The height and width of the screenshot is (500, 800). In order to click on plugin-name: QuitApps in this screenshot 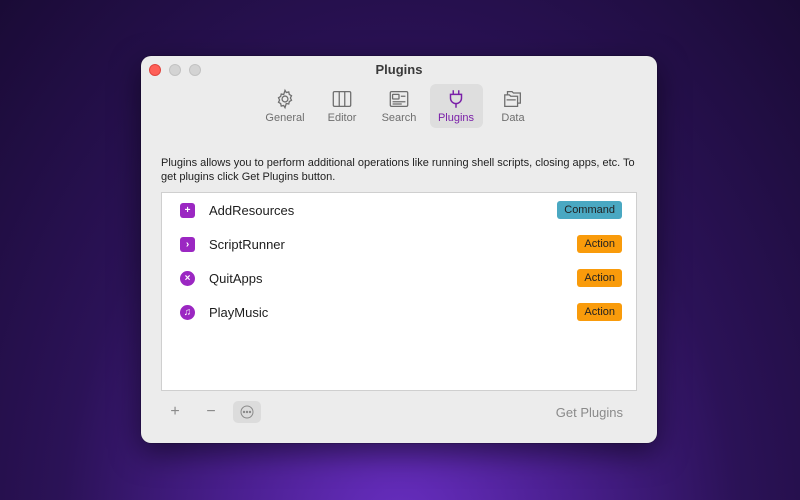, I will do `click(236, 278)`.